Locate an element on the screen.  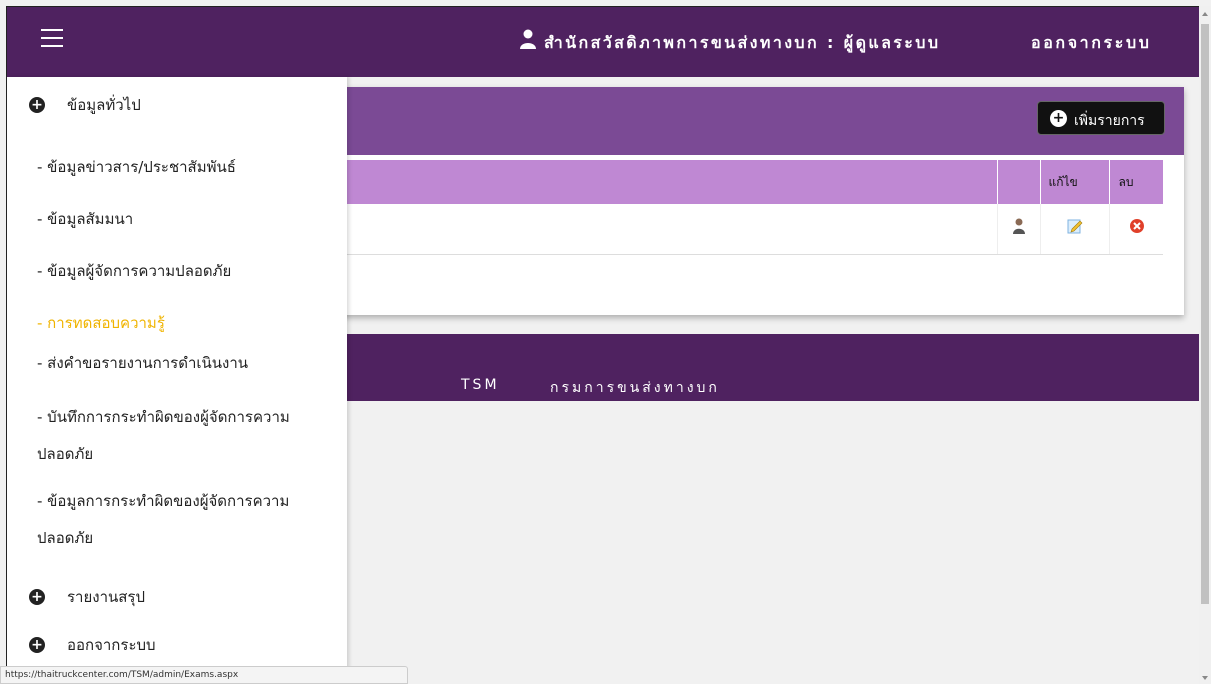
add-item-button: + เพิ่มรายการ is located at coordinates (1101, 118).